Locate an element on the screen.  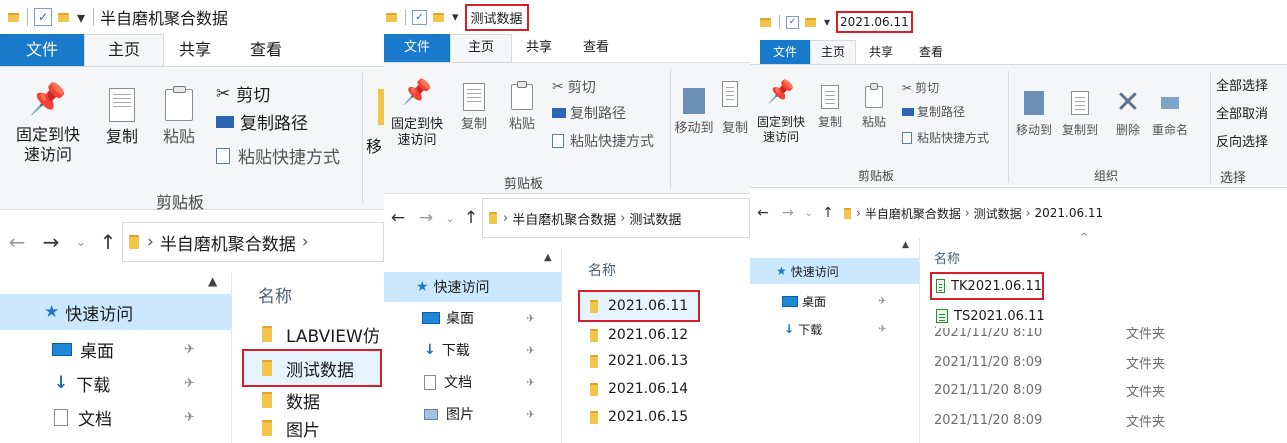
breadcrumb: › 半自磨机聚合数据 › is located at coordinates (253, 242).